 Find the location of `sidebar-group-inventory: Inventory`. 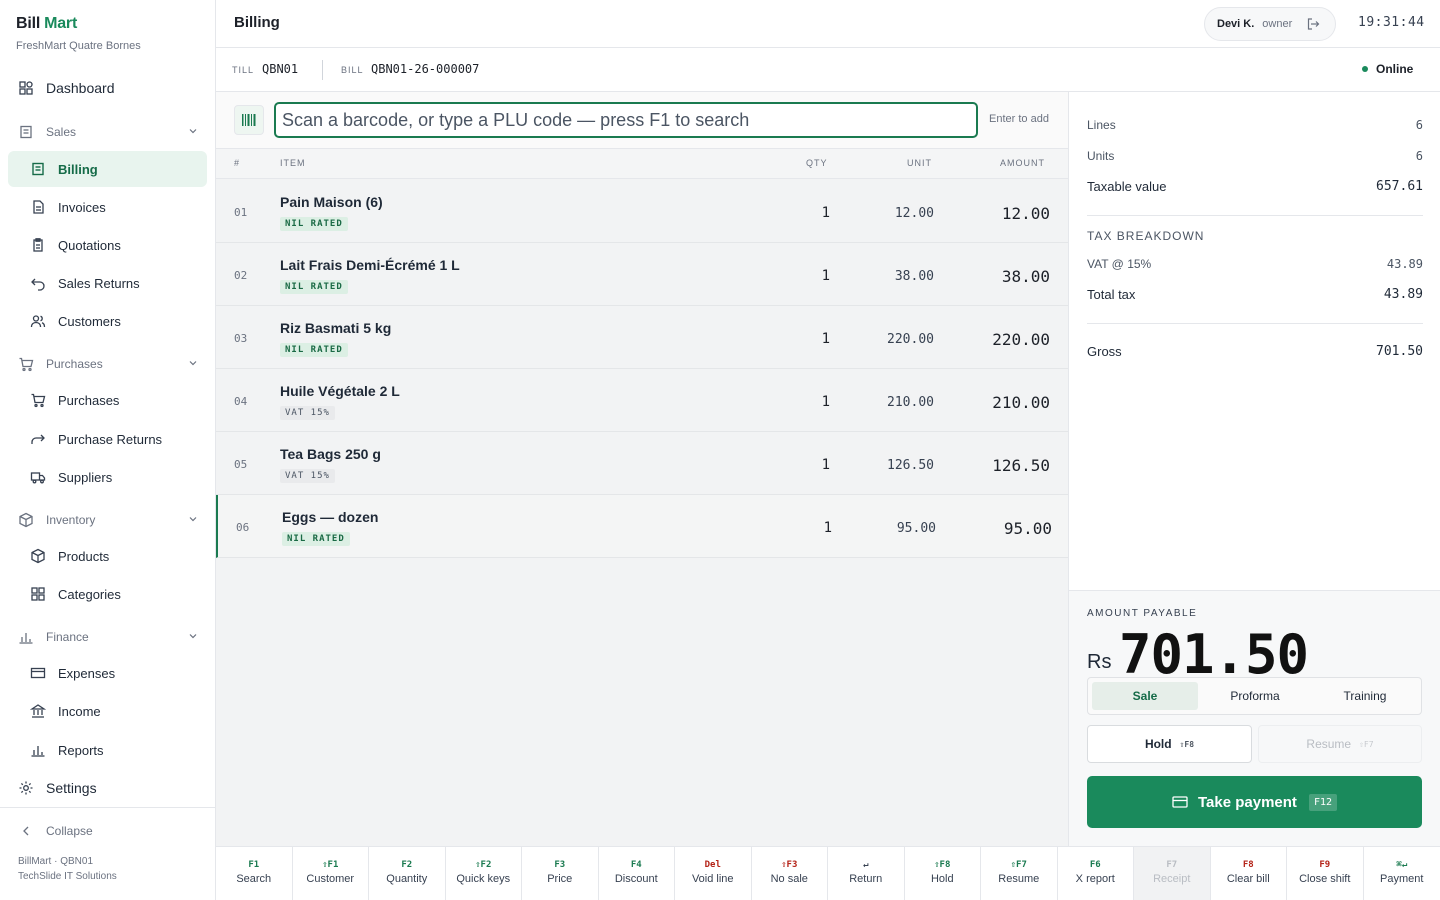

sidebar-group-inventory: Inventory is located at coordinates (108, 520).